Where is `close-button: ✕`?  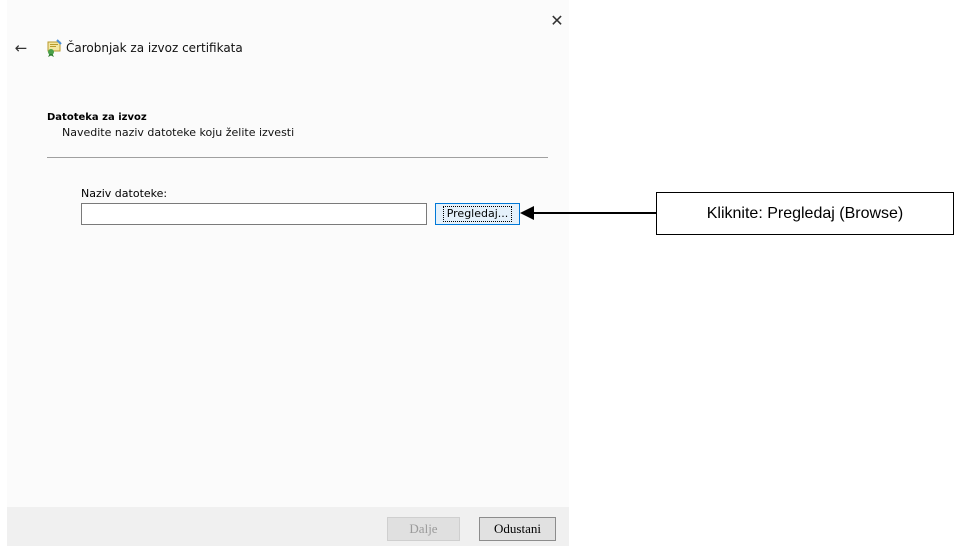
close-button: ✕ is located at coordinates (557, 20).